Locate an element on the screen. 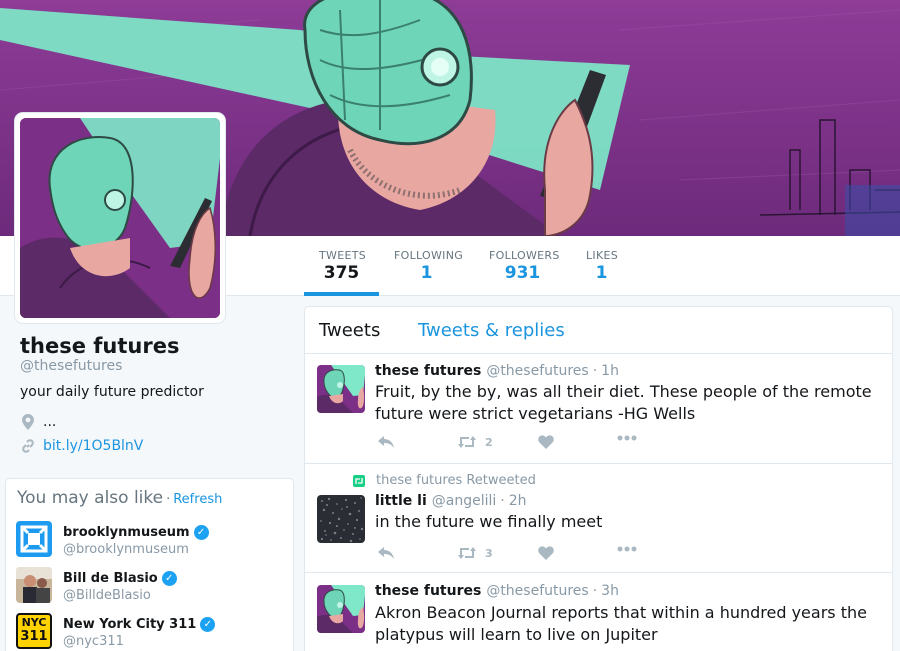 This screenshot has height=651, width=900. tweet-header: these futures @thesefutures · 3h is located at coordinates (497, 591).